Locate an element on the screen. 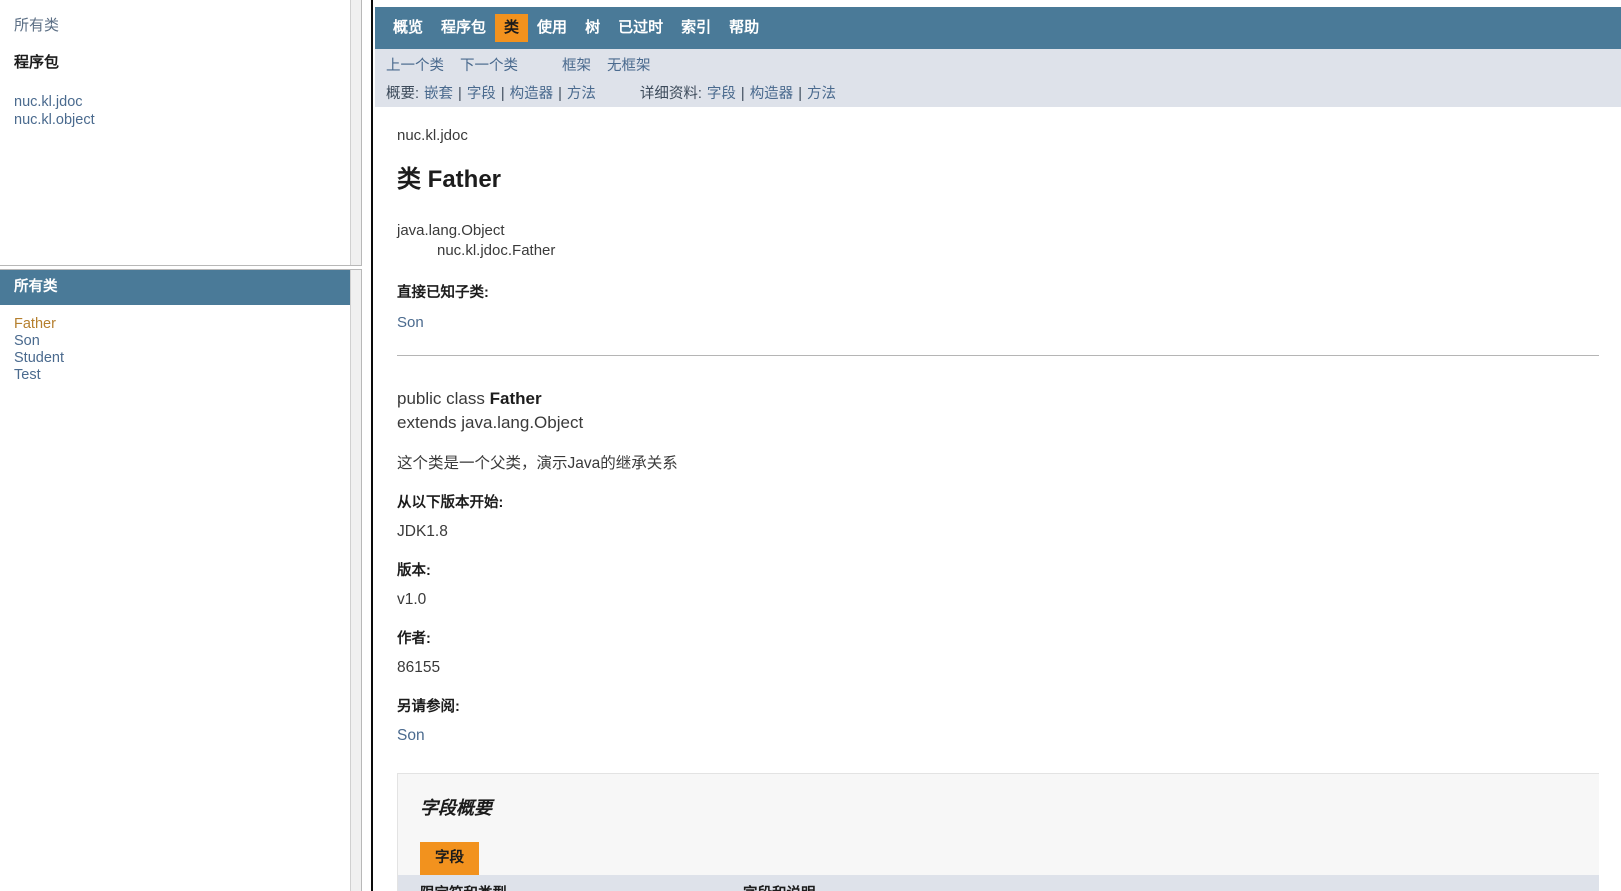  declaration-extends: extends java.lang.Object is located at coordinates (490, 422).